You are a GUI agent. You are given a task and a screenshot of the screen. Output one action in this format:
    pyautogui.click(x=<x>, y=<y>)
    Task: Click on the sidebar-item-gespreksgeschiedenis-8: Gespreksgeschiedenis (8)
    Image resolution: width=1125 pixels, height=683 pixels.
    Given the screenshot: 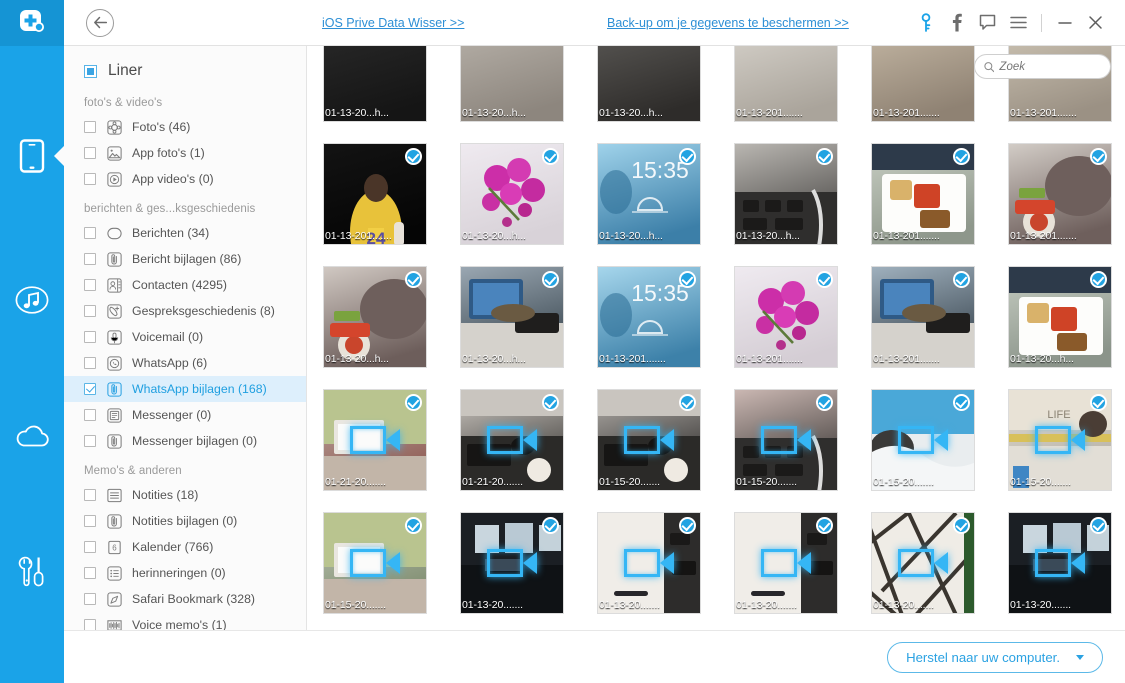 What is the action you would take?
    pyautogui.click(x=185, y=311)
    